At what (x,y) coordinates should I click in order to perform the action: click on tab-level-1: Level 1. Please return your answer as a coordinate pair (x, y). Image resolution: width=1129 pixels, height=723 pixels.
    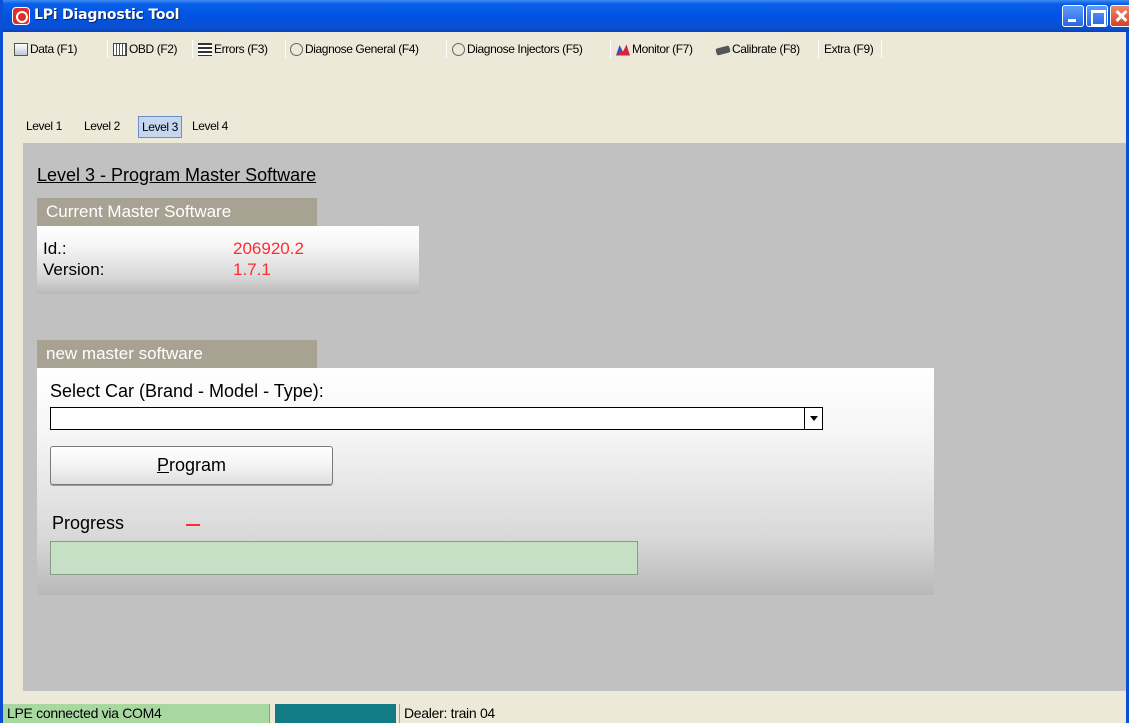
    Looking at the image, I should click on (44, 127).